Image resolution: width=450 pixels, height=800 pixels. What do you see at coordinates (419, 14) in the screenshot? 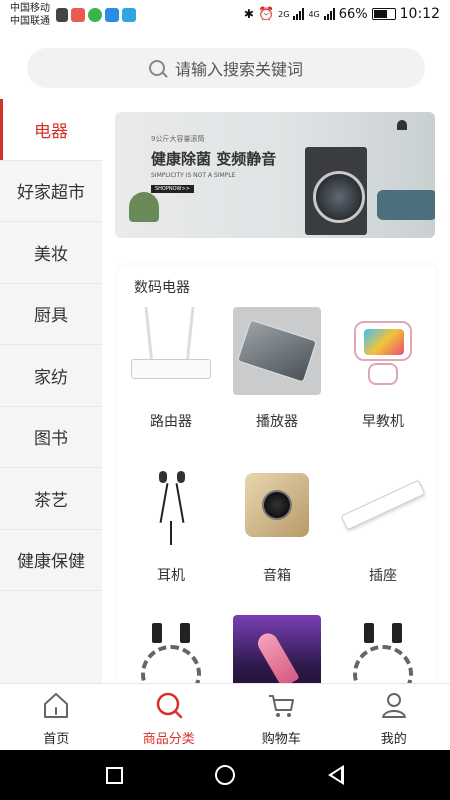
I see `clock: 10:12` at bounding box center [419, 14].